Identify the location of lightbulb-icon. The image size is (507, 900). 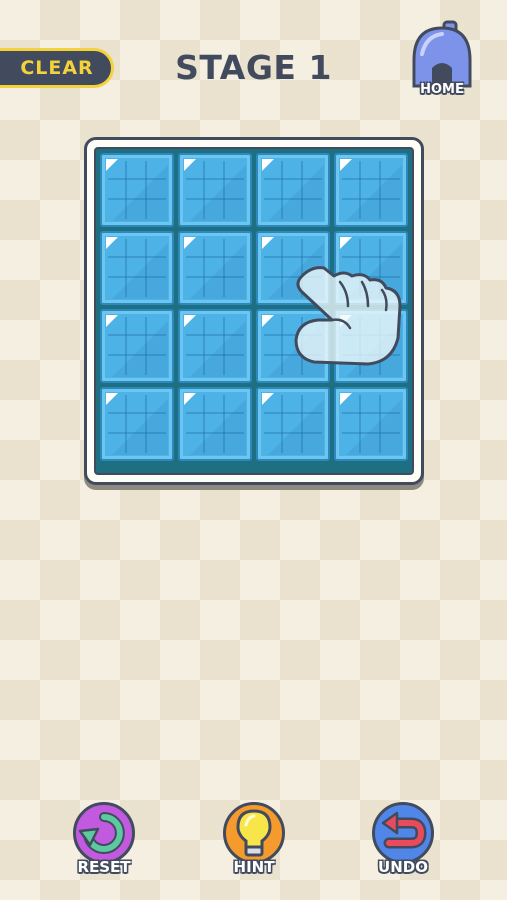
(254, 833).